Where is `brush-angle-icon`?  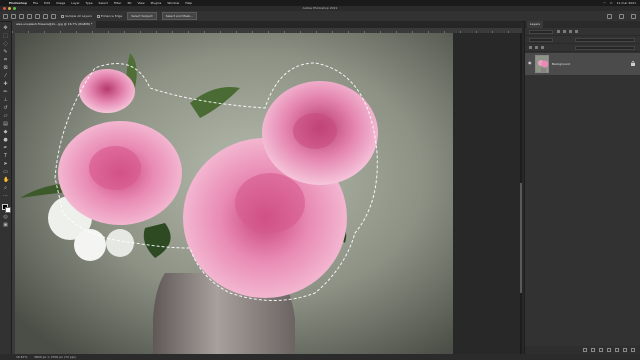 brush-angle-icon is located at coordinates (53, 16).